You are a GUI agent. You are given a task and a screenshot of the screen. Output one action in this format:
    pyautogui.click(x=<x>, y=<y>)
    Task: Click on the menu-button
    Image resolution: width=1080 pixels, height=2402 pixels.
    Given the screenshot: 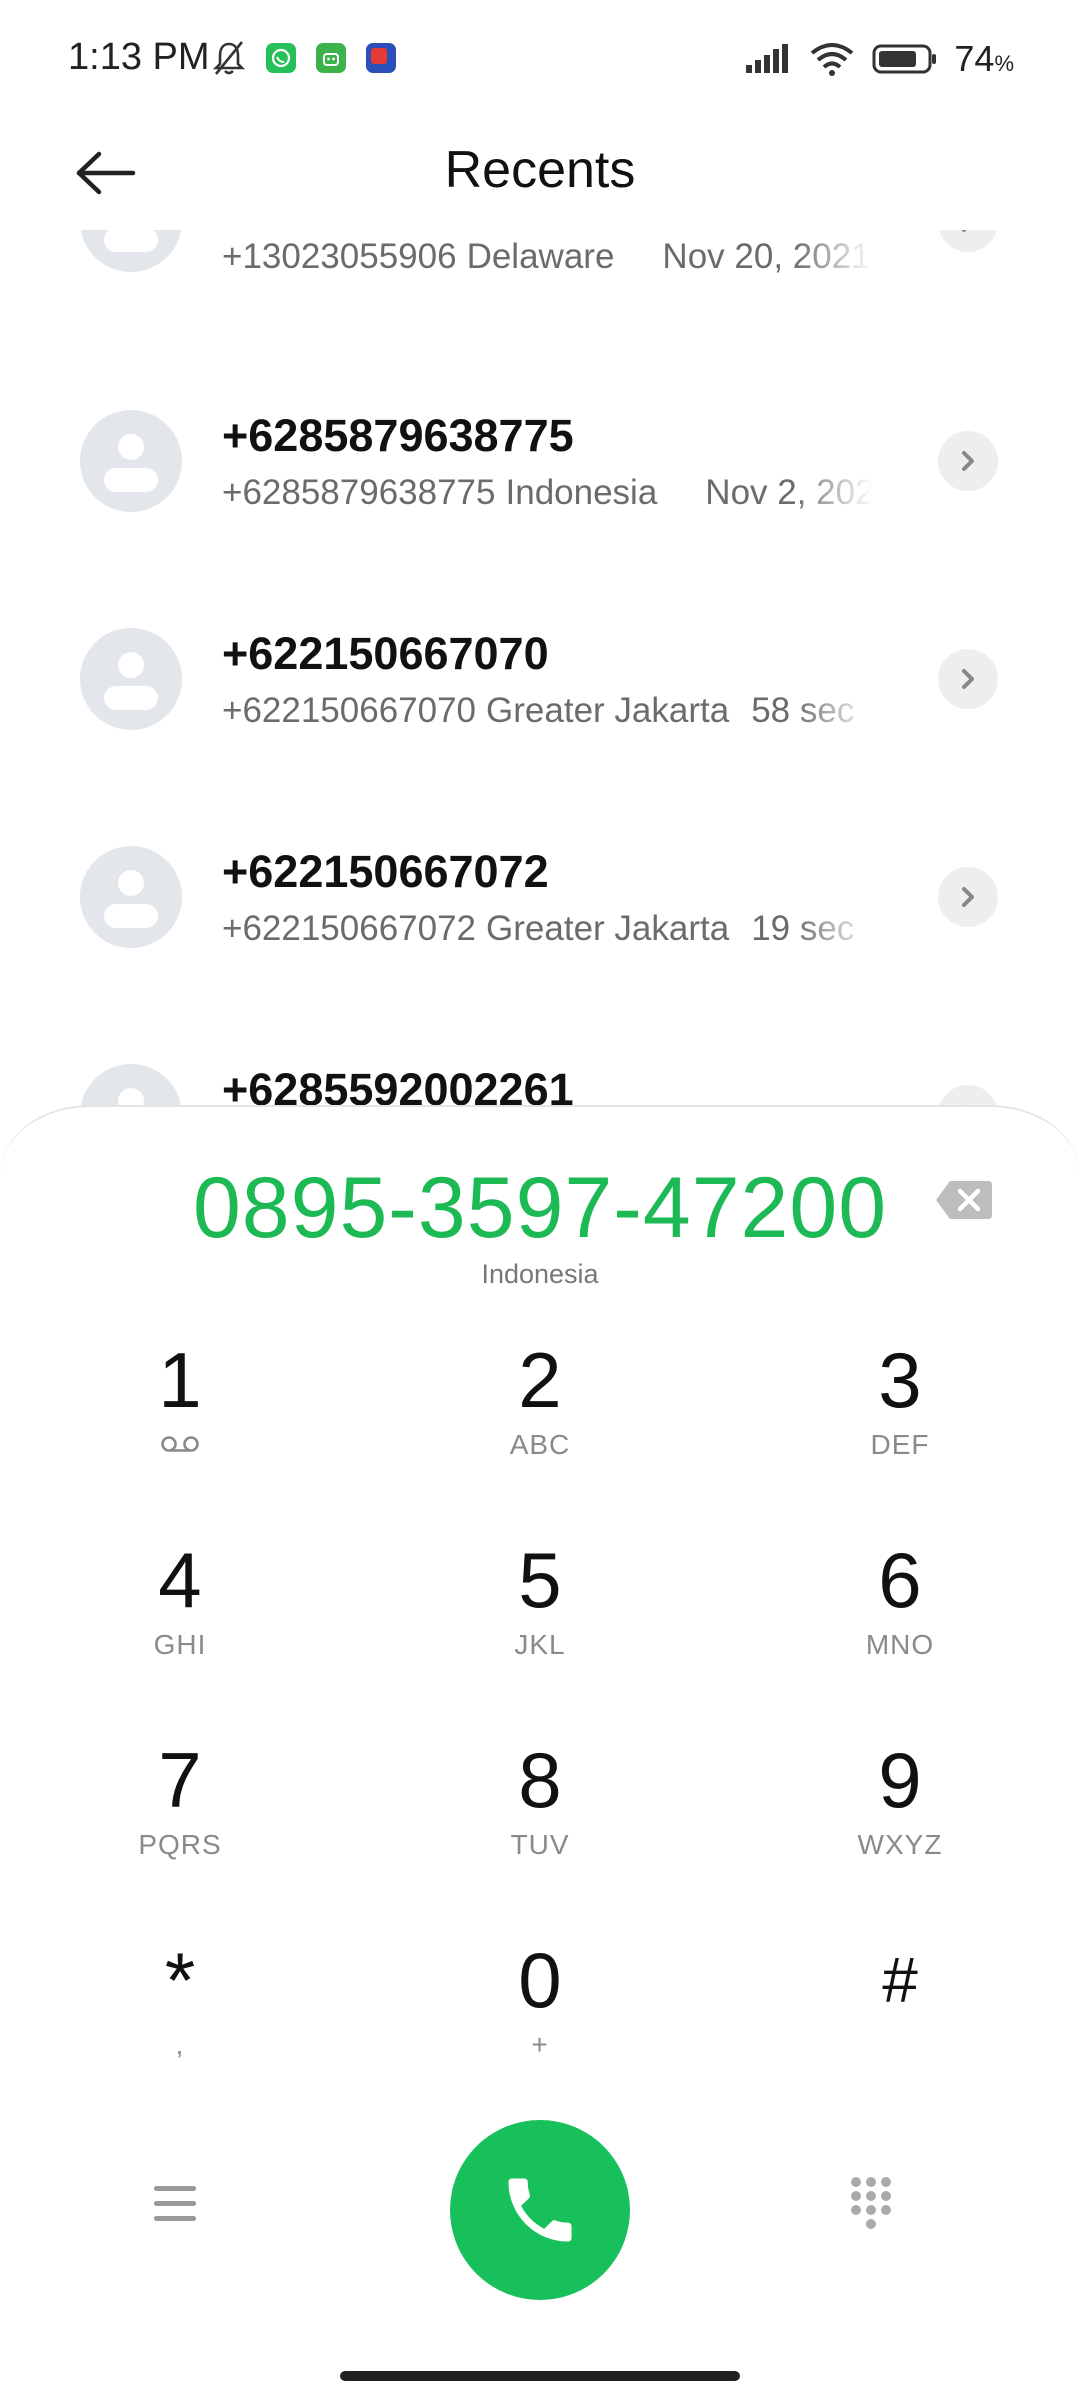 What is the action you would take?
    pyautogui.click(x=190, y=2210)
    